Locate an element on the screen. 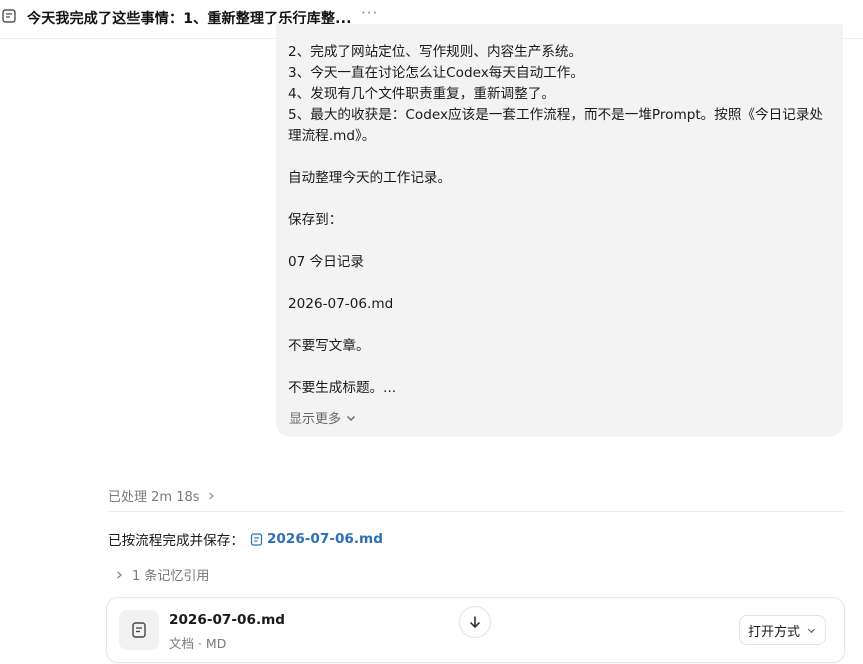 This screenshot has height=664, width=863. show-more-label: 显示更多 is located at coordinates (315, 419).